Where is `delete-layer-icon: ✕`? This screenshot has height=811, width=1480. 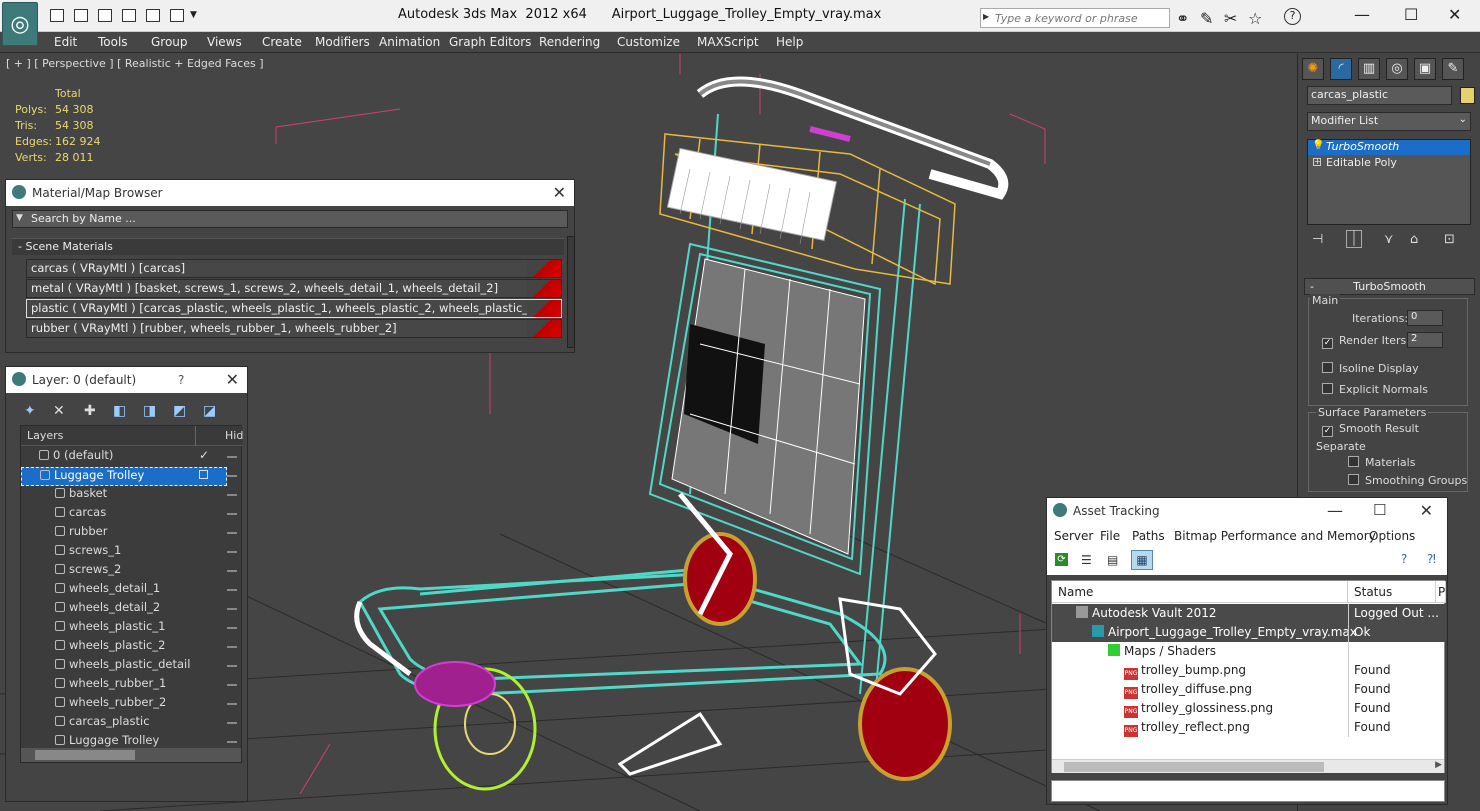 delete-layer-icon: ✕ is located at coordinates (59, 411).